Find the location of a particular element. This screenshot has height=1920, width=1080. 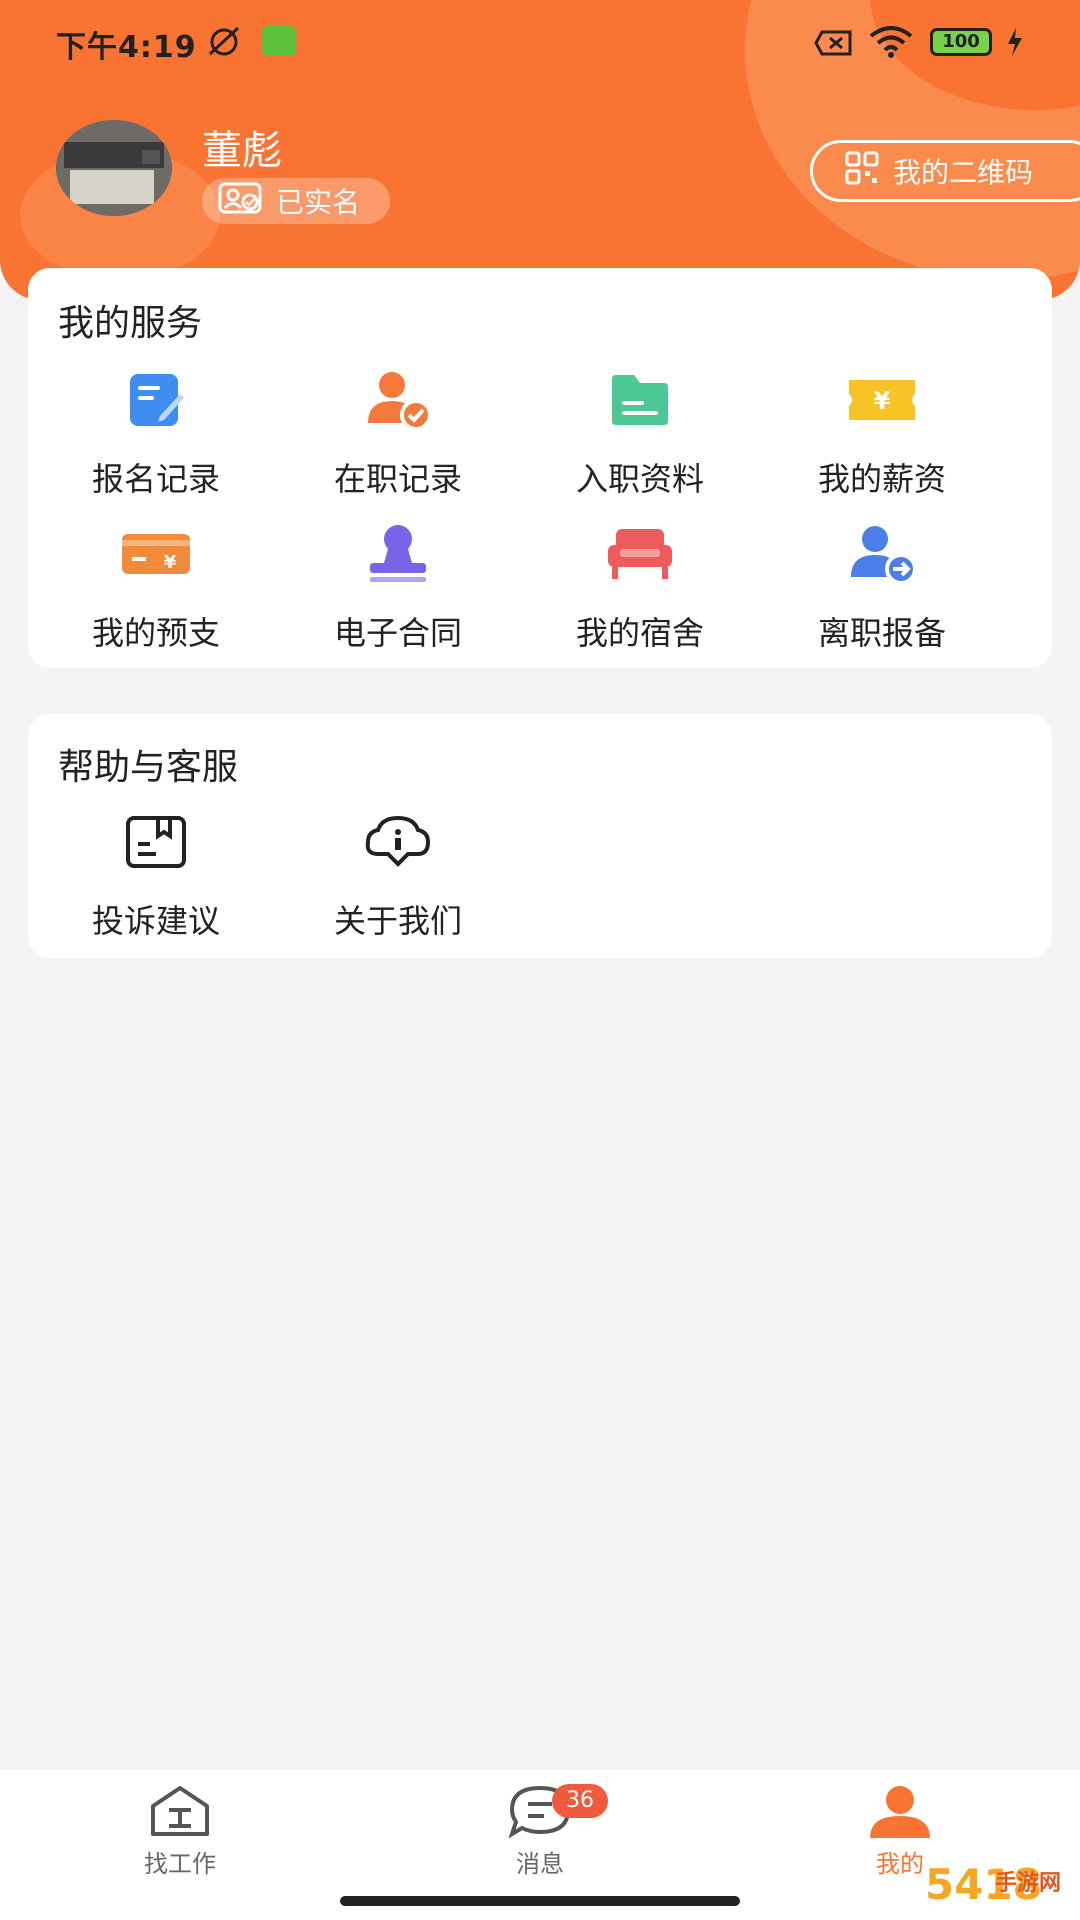

help-label: 关于我们 is located at coordinates (397, 921).